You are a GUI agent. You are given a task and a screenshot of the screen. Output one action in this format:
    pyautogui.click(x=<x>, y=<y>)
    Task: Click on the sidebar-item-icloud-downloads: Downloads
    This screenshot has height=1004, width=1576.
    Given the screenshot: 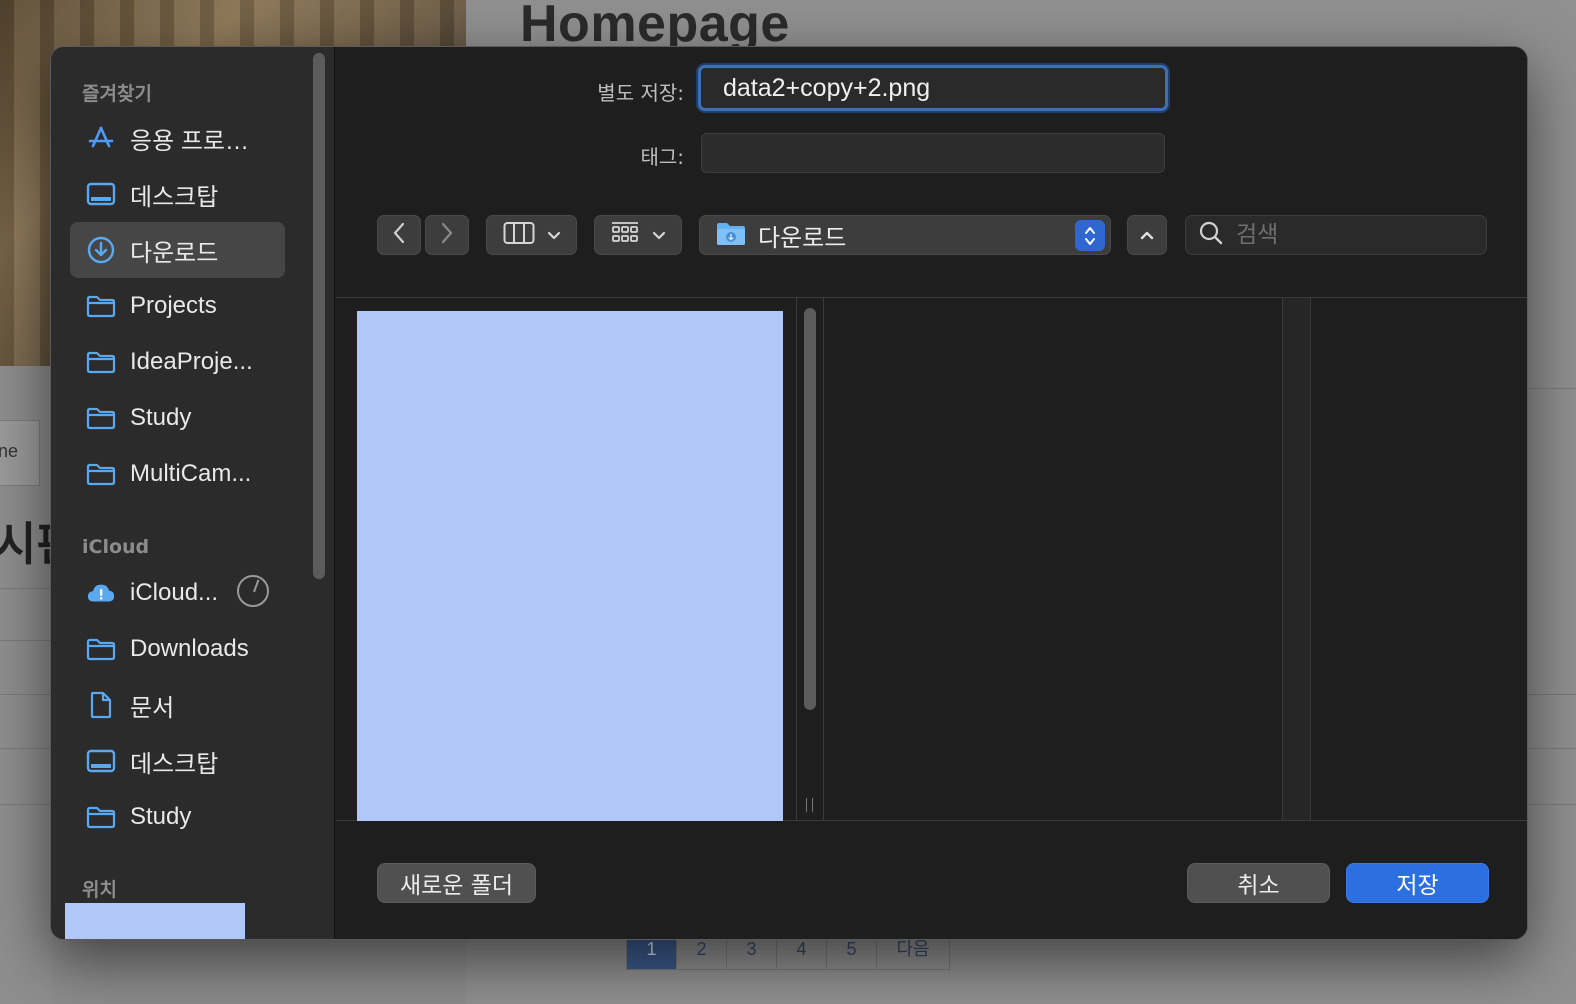 What is the action you would take?
    pyautogui.click(x=177, y=649)
    